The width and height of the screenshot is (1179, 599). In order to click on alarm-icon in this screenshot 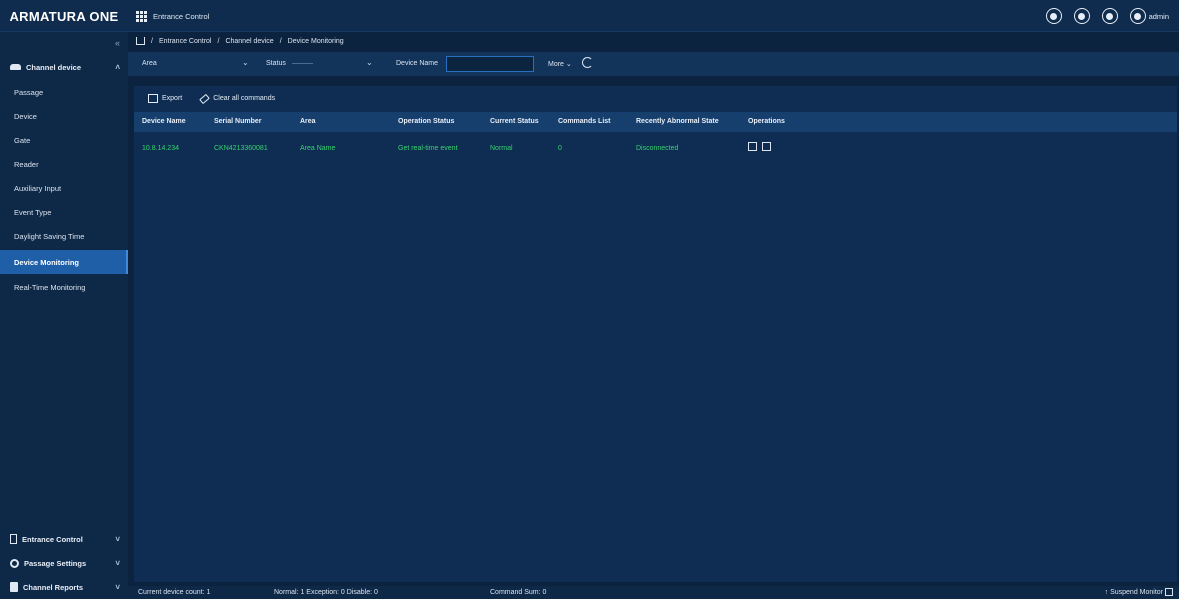, I will do `click(1109, 16)`.